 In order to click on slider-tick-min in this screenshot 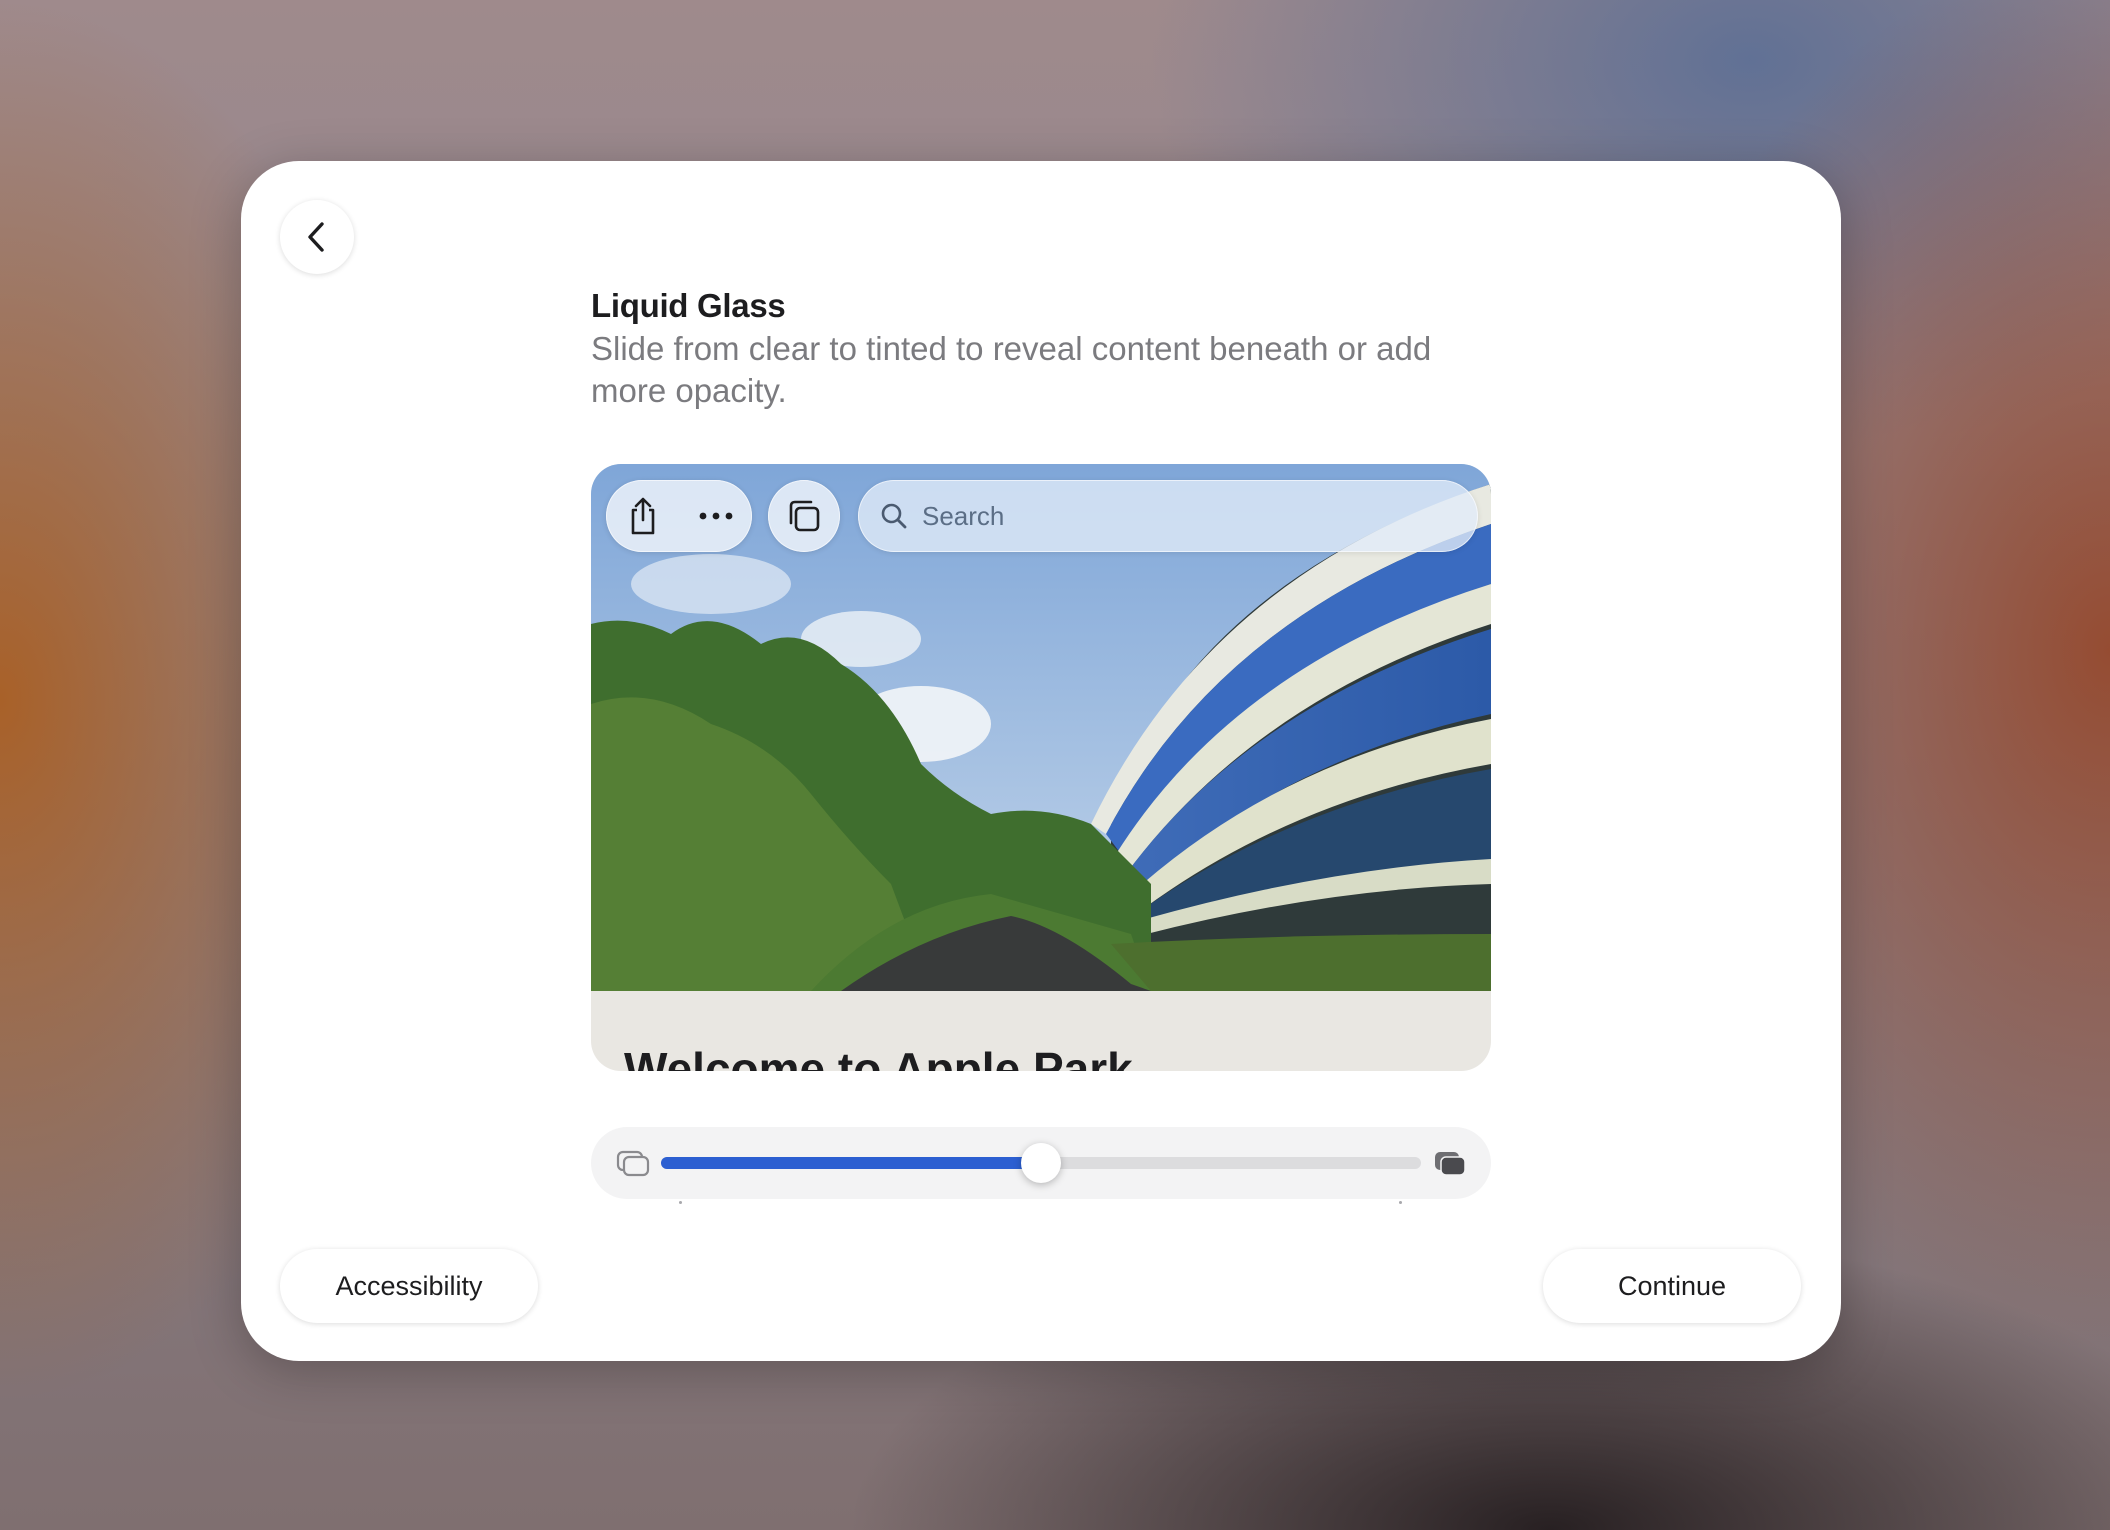, I will do `click(680, 1202)`.